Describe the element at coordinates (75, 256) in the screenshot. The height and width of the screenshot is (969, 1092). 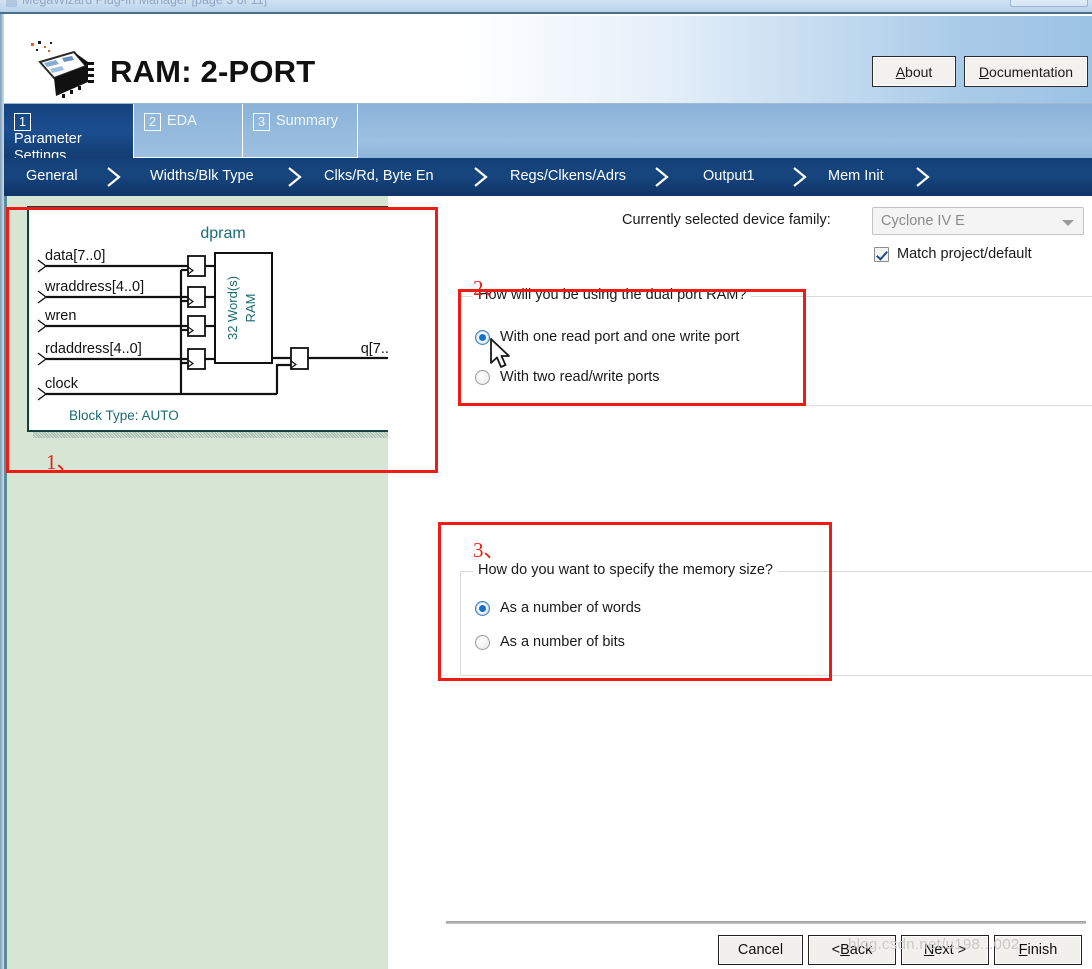
I see `svg-text: data[7..0]` at that location.